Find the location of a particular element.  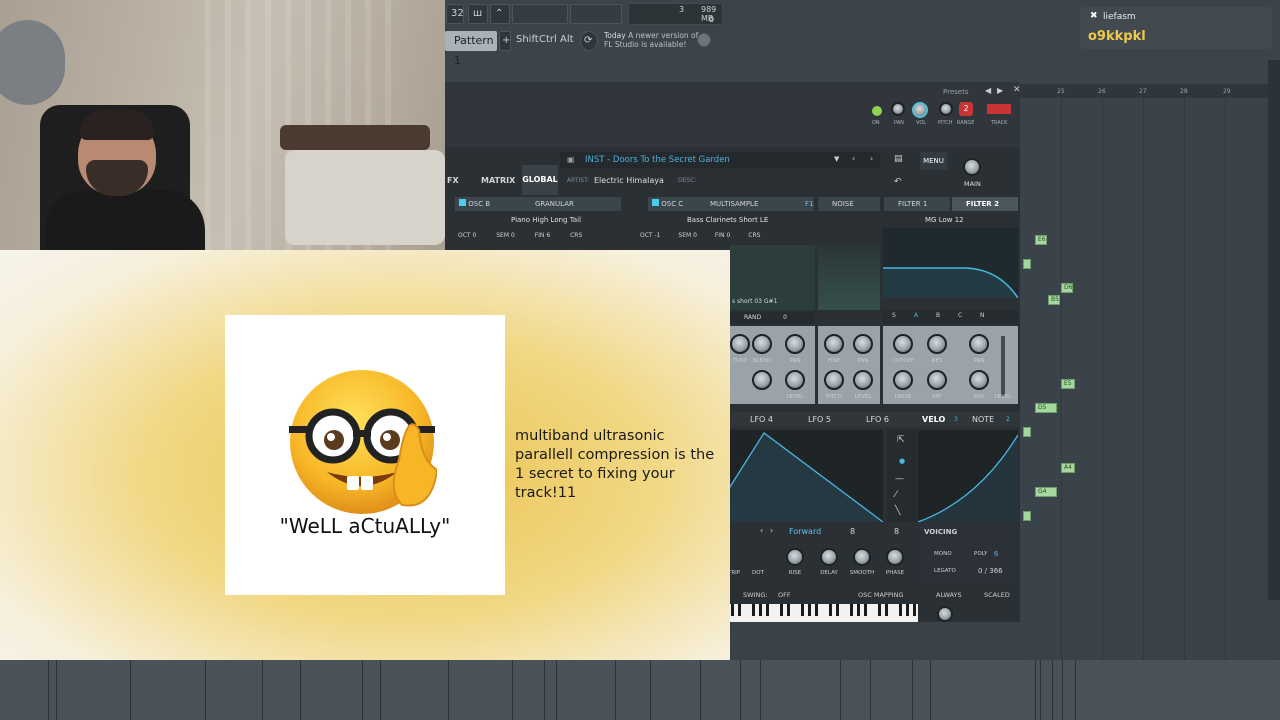

poly-value: 6 is located at coordinates (996, 554).